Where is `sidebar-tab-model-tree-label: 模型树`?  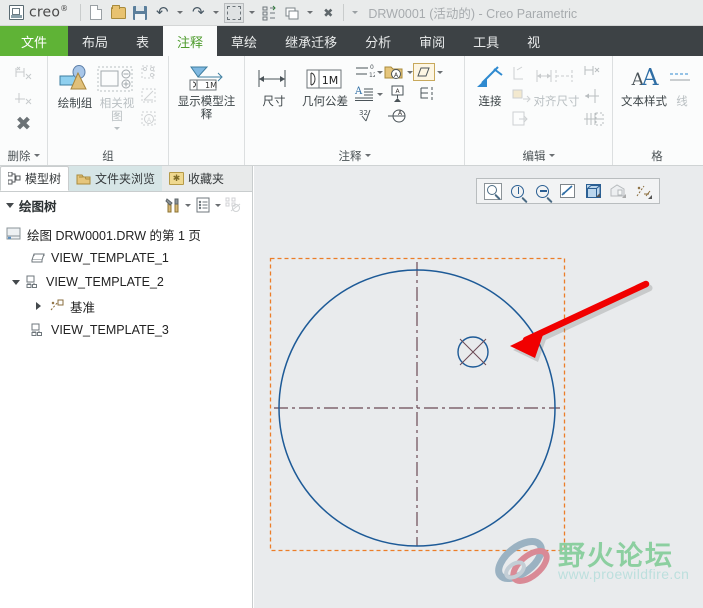
sidebar-tab-model-tree-label: 模型树 is located at coordinates (43, 179).